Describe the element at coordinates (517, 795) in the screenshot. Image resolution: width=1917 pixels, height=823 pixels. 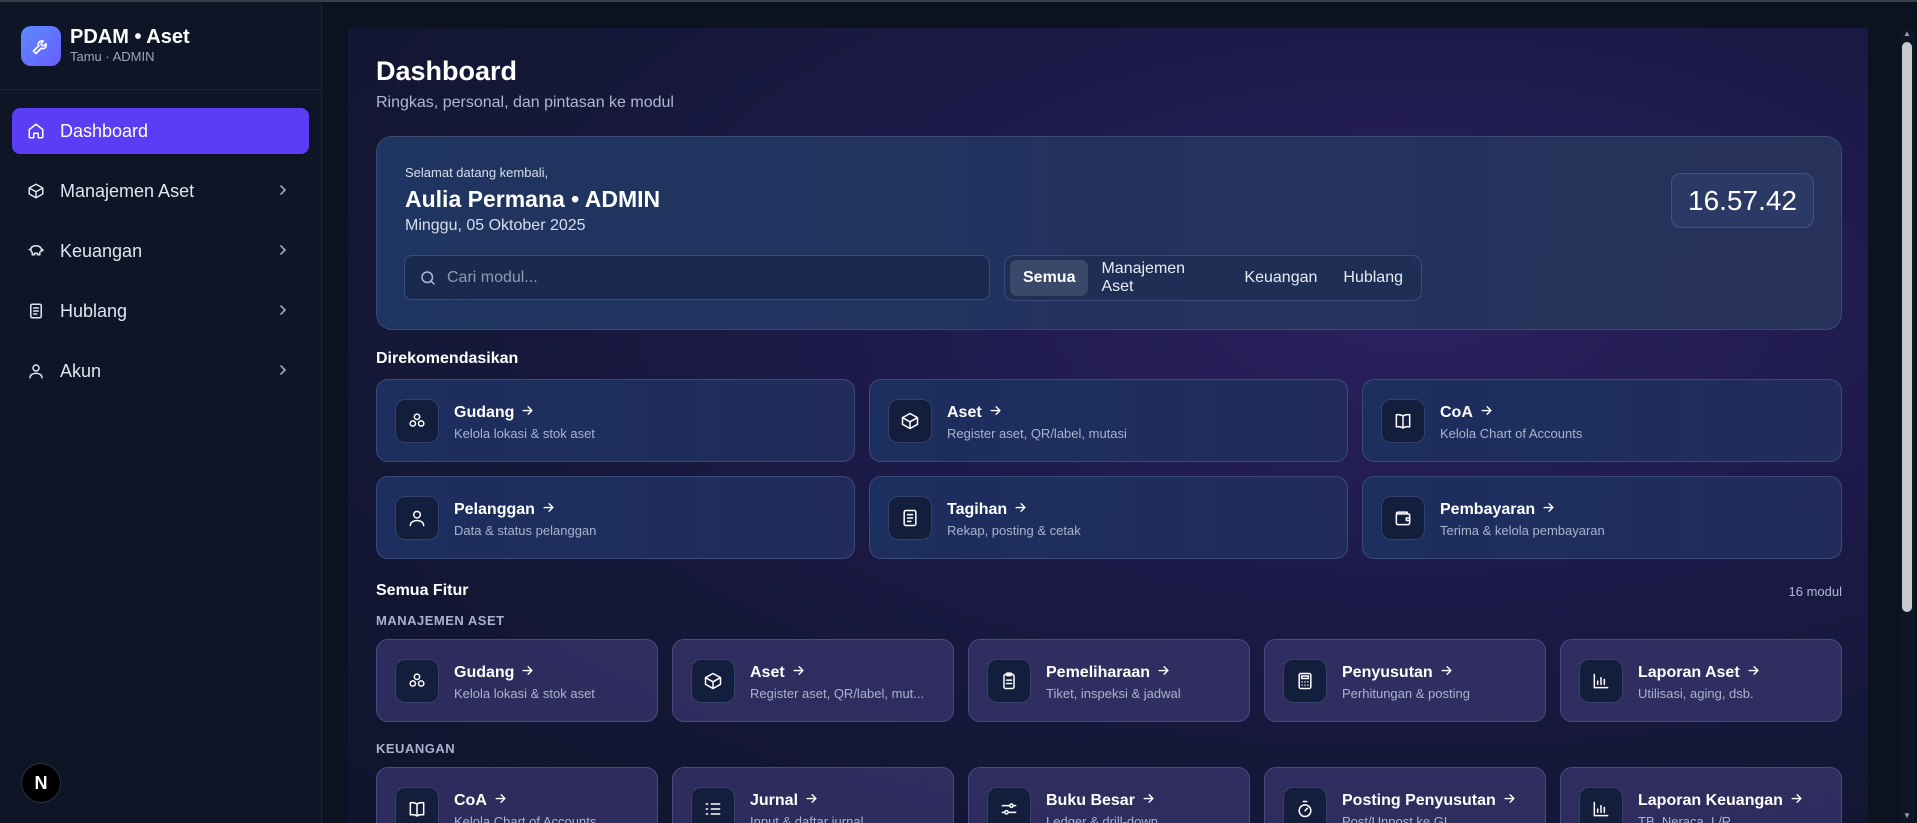
I see `feature-card-coa: CoA Kelola Chart of Accounts` at that location.